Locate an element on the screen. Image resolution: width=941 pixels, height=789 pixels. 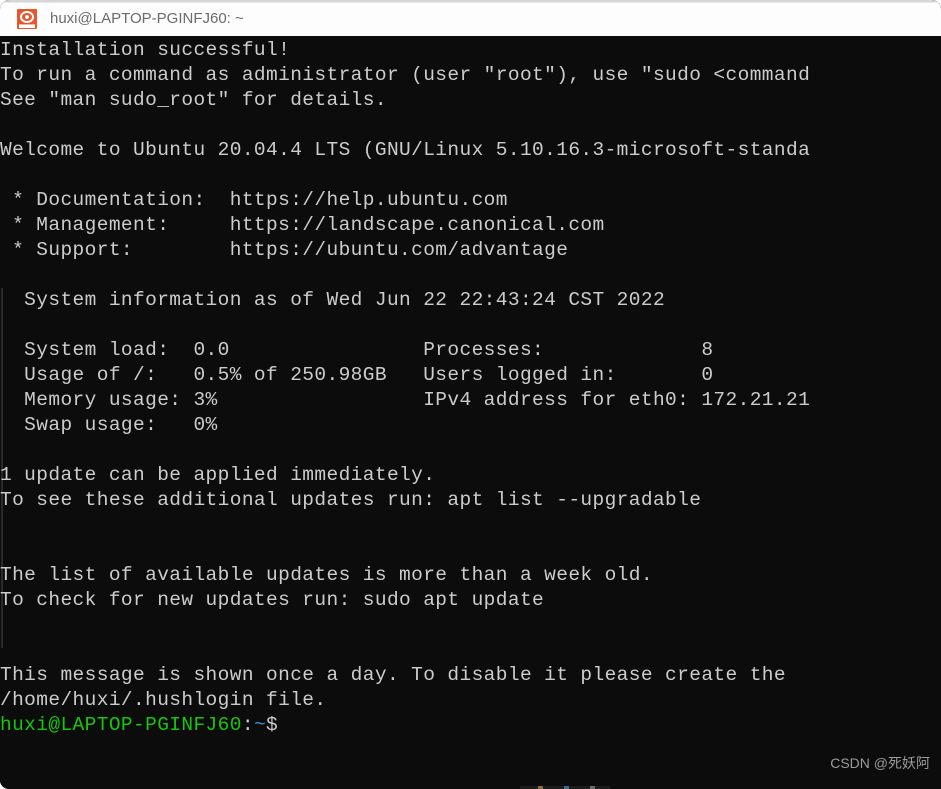
terminal-line: * Support: https://ubuntu.com/advantage is located at coordinates (284, 250).